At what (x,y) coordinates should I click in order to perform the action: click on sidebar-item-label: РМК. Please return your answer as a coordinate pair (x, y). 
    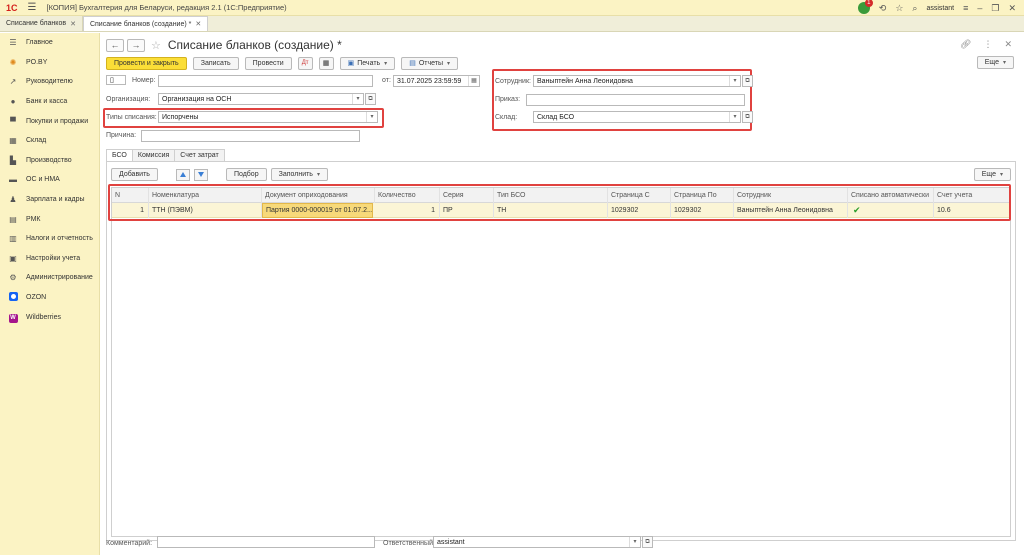
    Looking at the image, I should click on (33, 219).